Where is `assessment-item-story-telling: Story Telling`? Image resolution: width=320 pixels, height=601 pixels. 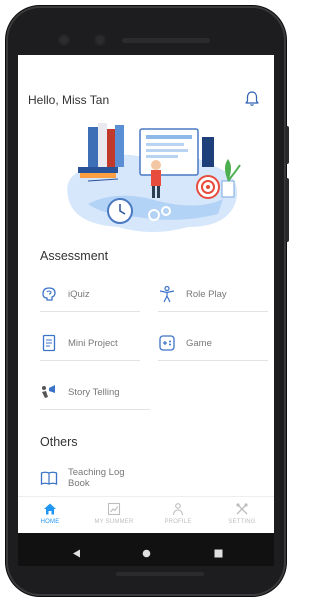 assessment-item-story-telling: Story Telling is located at coordinates (95, 393).